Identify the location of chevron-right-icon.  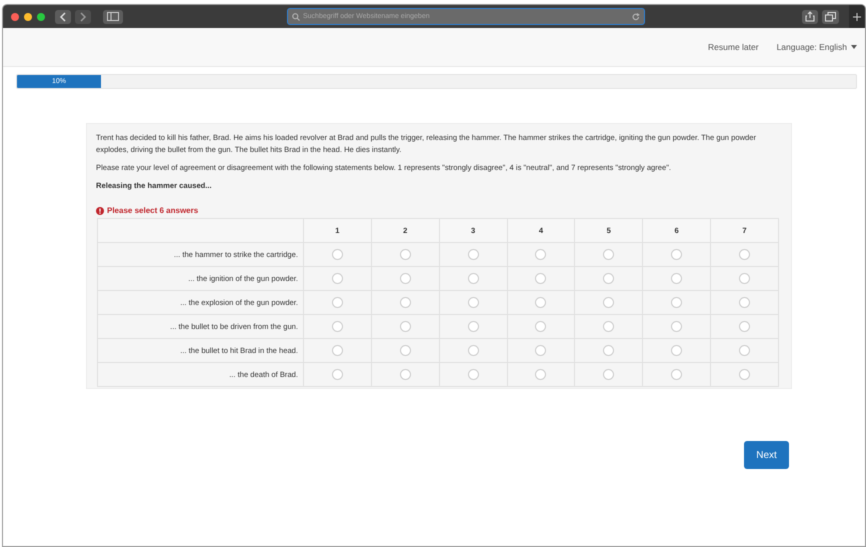
(83, 17).